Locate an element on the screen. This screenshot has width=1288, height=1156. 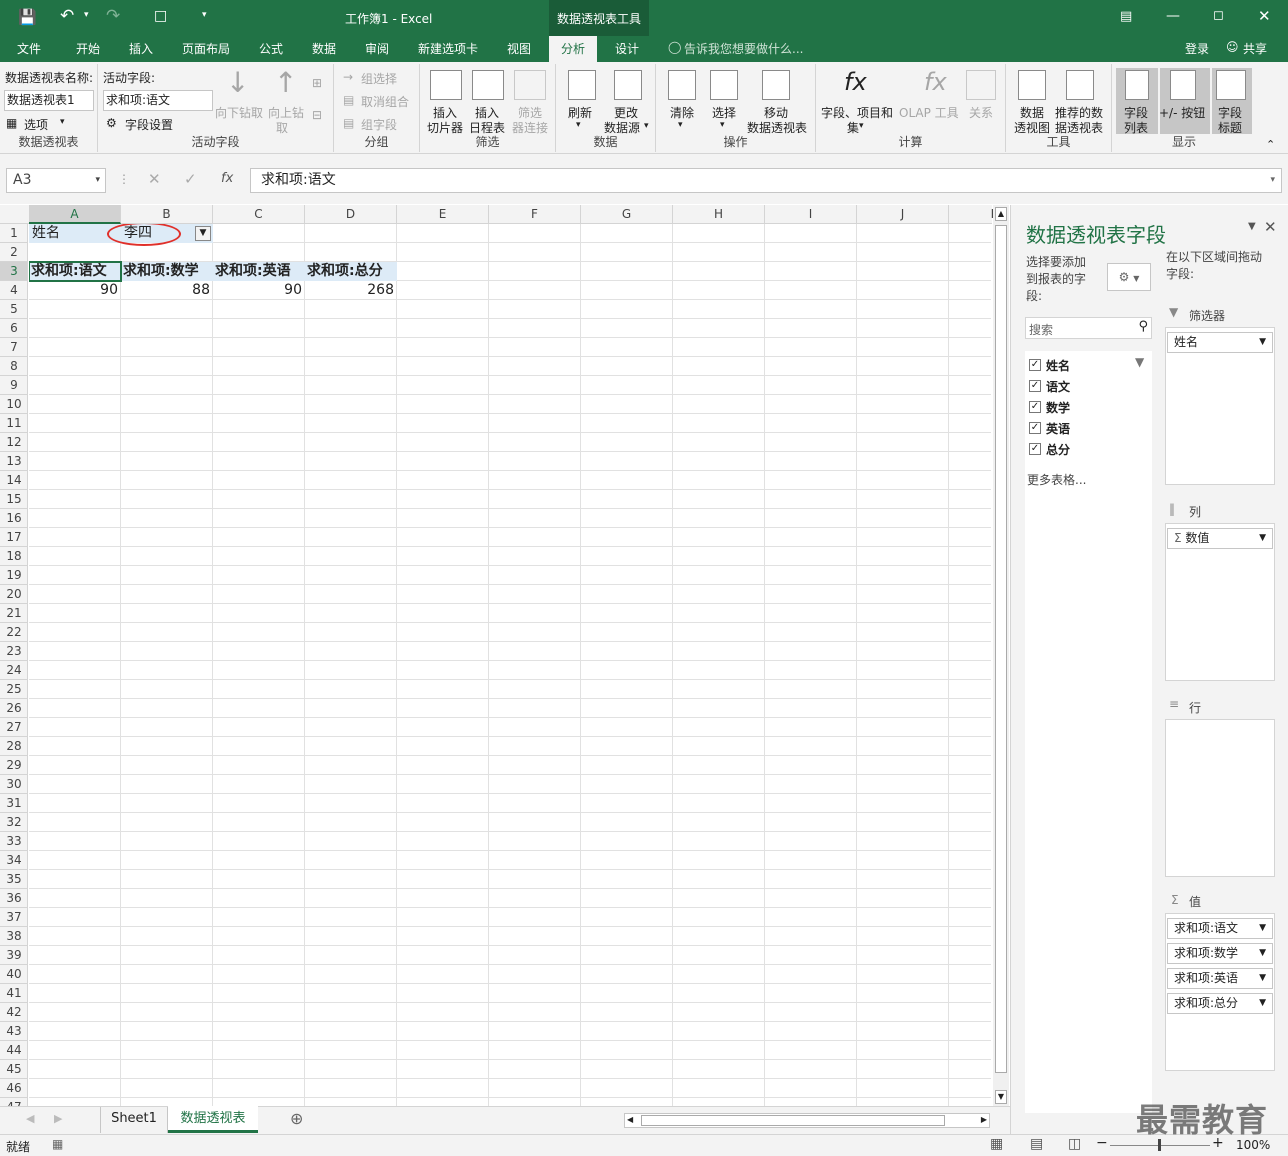
cell-c4: 90 is located at coordinates (259, 290).